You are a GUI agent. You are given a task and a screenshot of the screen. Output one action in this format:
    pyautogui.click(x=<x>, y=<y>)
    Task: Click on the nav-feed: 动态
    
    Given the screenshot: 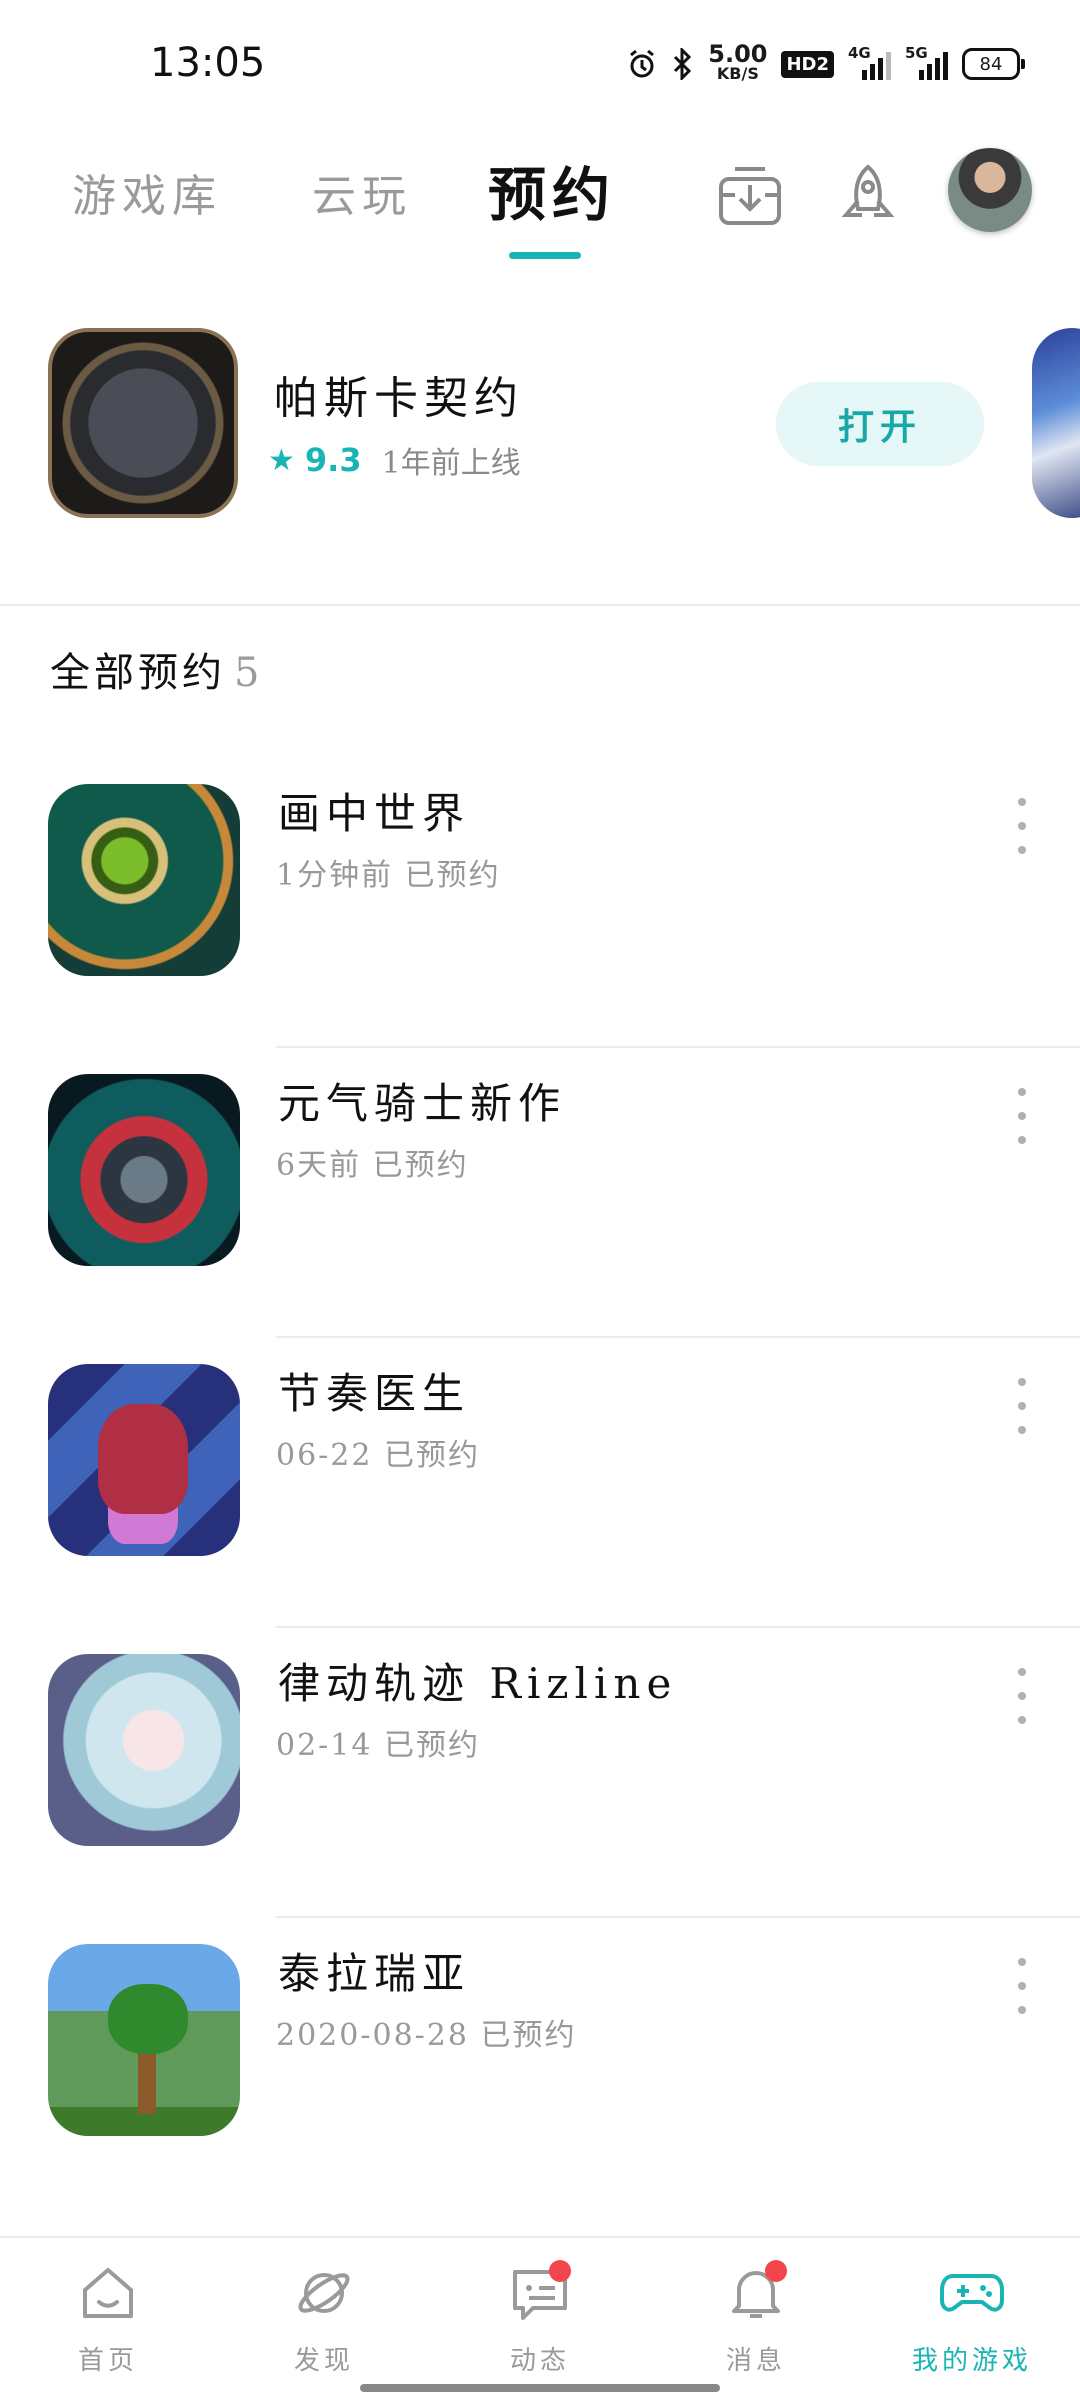 What is the action you would take?
    pyautogui.click(x=540, y=2318)
    